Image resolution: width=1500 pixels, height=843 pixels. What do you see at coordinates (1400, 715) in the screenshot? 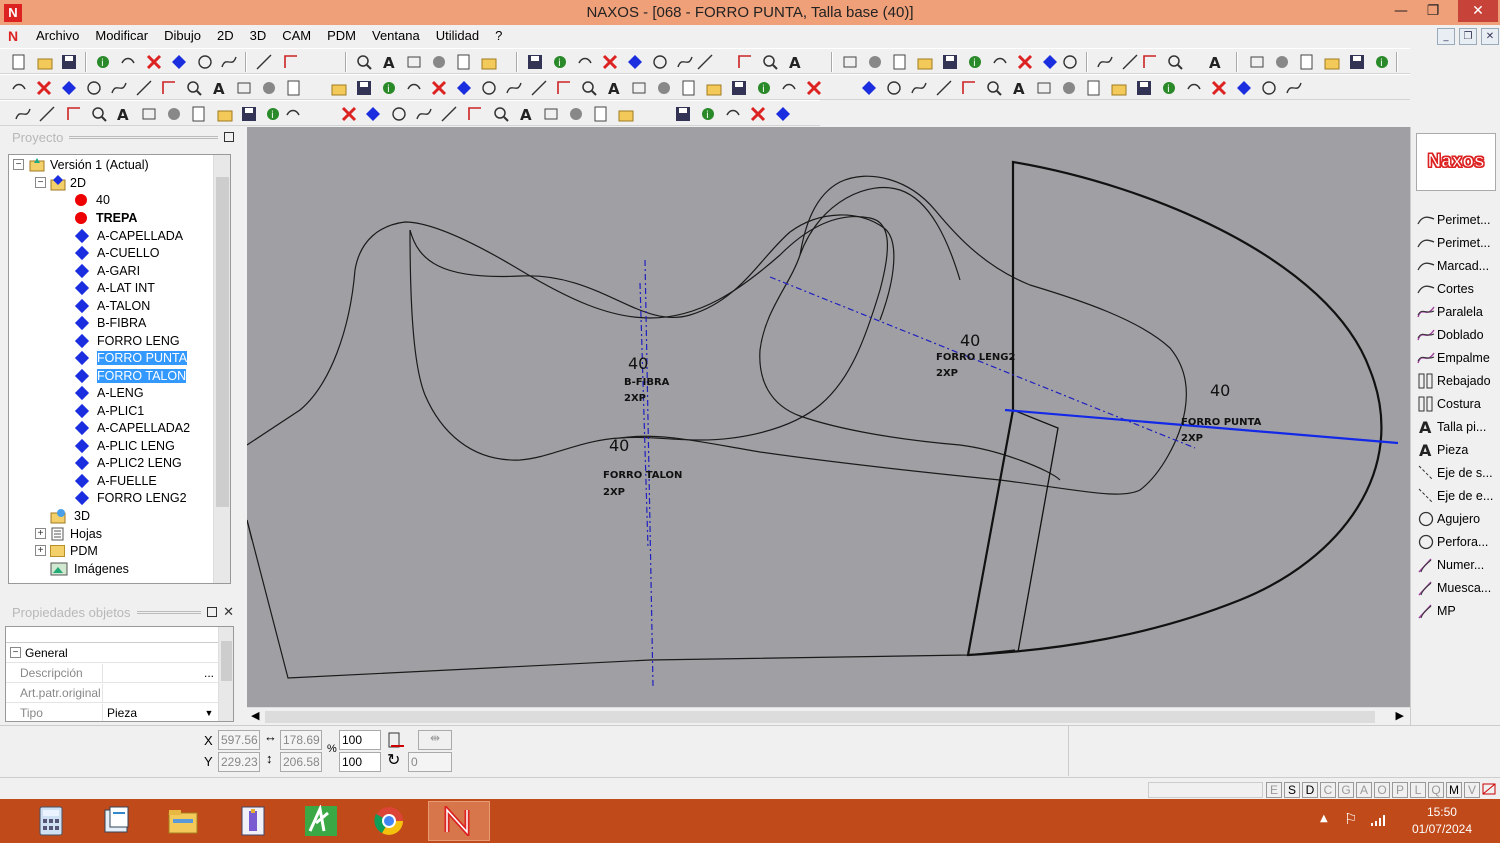
I see `scroll-right-icon: ▶` at bounding box center [1400, 715].